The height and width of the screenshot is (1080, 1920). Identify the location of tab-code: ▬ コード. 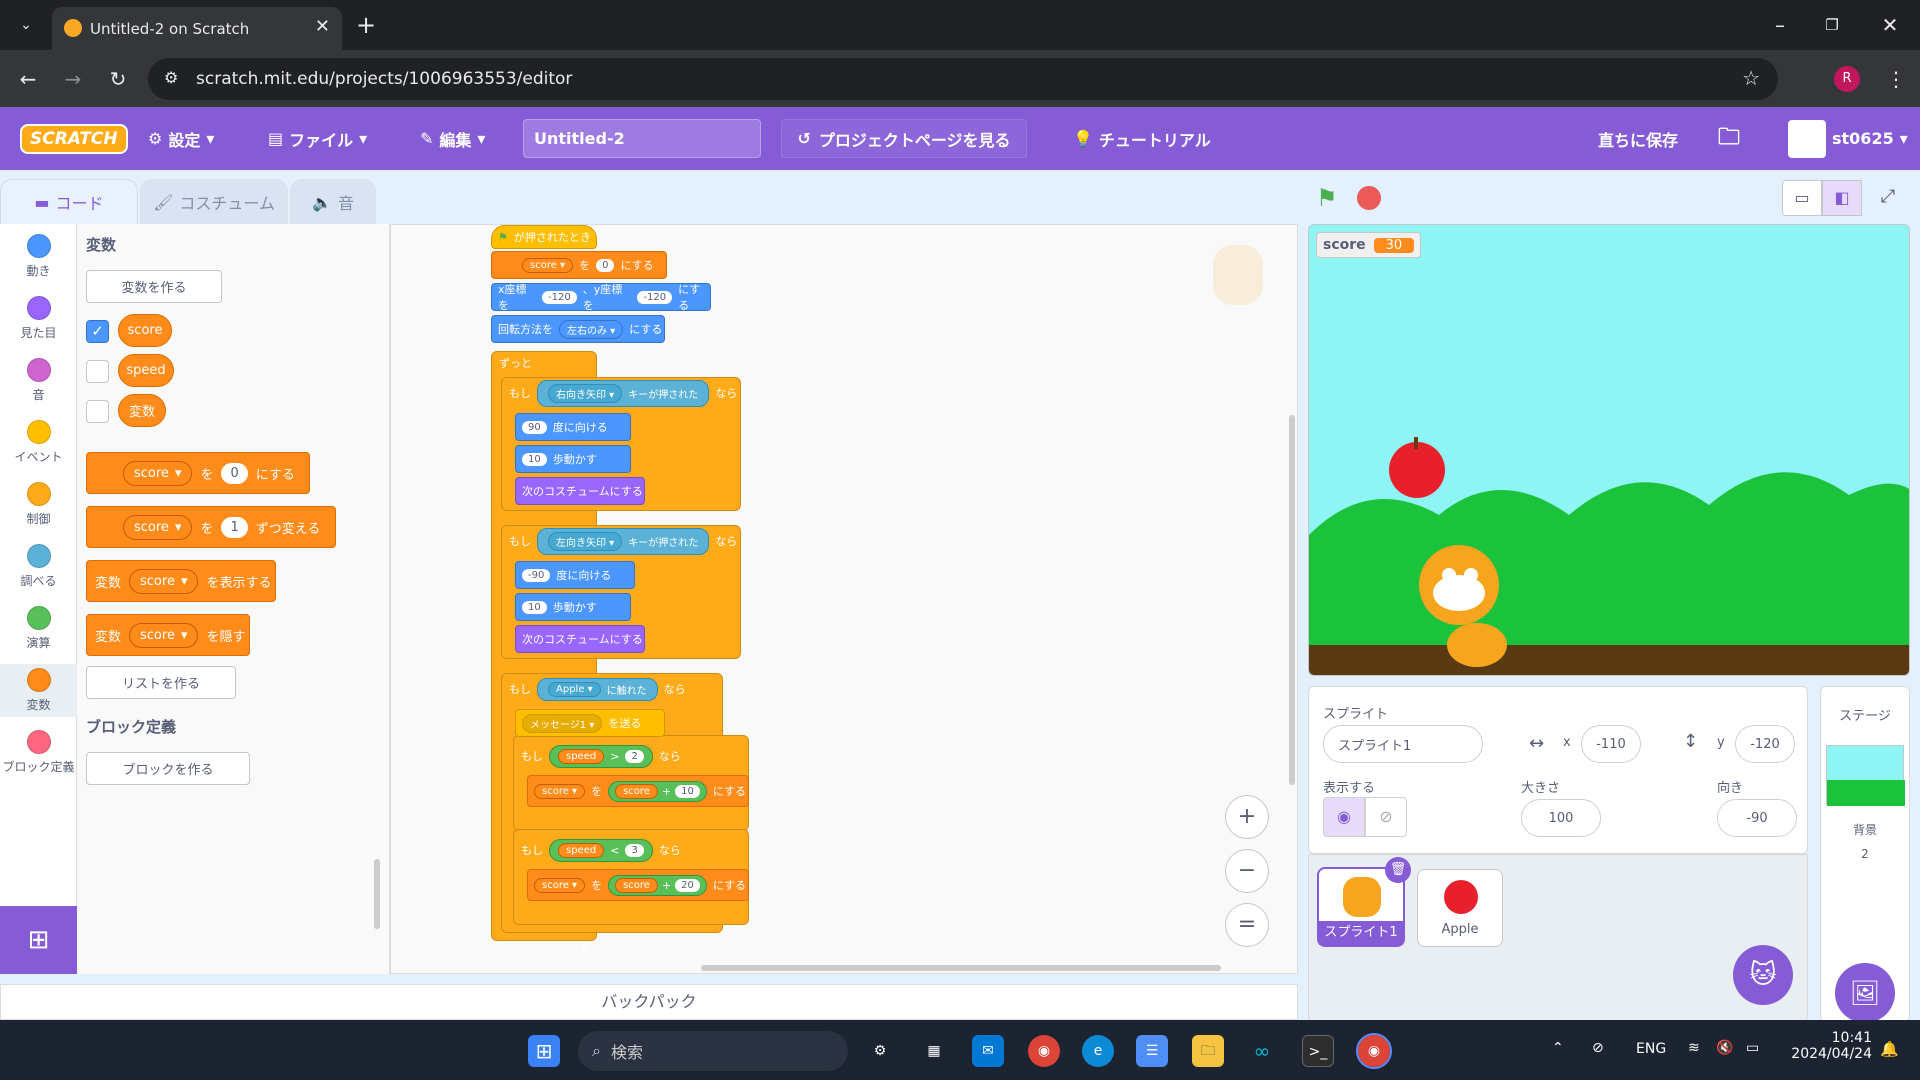
(69, 201).